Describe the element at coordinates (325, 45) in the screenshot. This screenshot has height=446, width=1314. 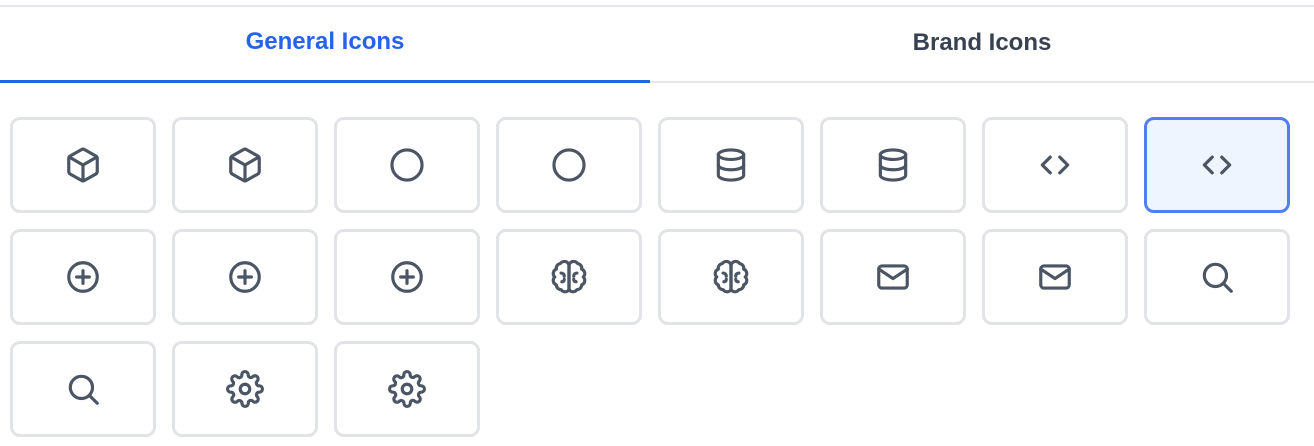
I see `tab-general-icons: General Icons` at that location.